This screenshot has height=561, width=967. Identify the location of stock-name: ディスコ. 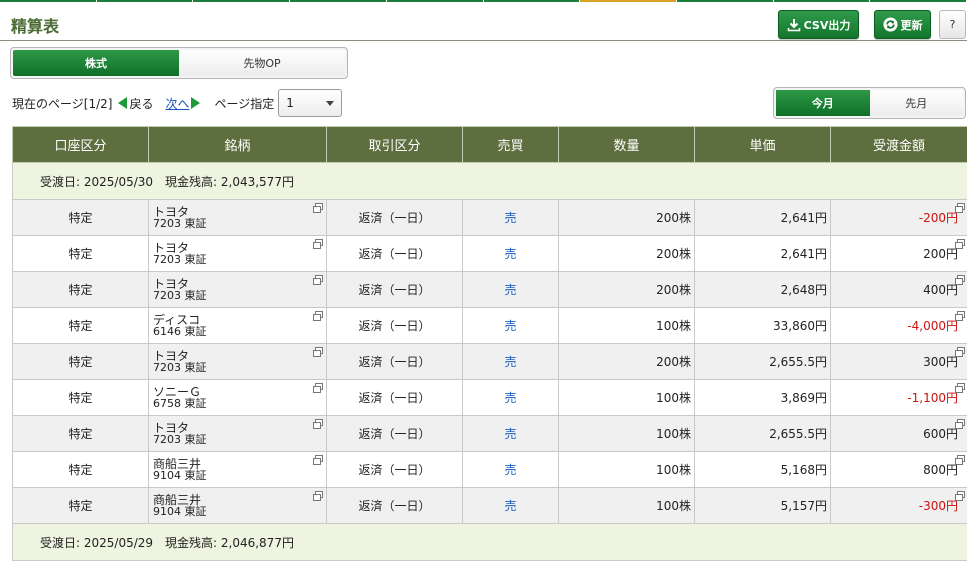
(238, 320).